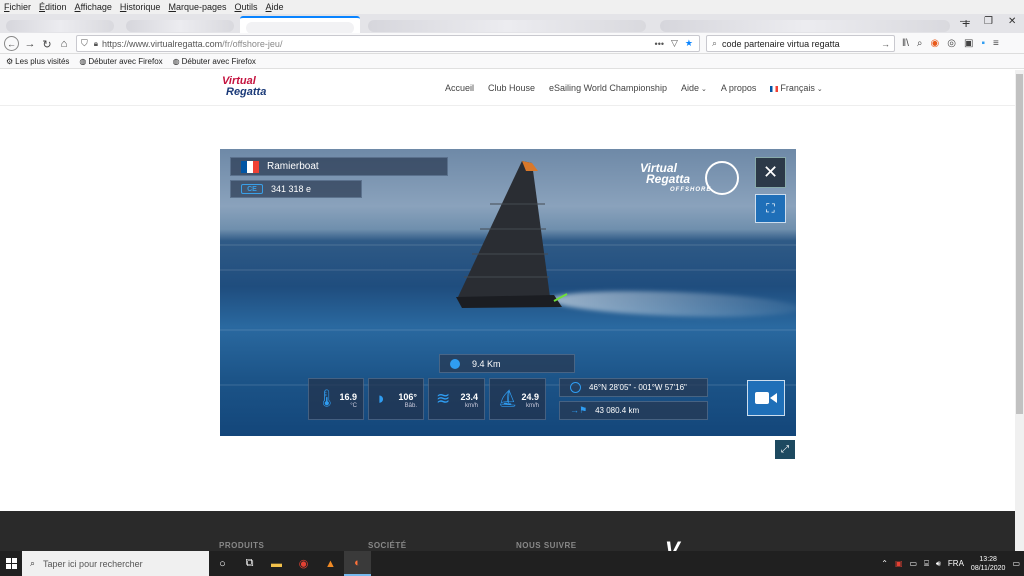 Image resolution: width=1024 pixels, height=576 pixels. What do you see at coordinates (275, 7) in the screenshot?
I see `menu-aide: Aide` at bounding box center [275, 7].